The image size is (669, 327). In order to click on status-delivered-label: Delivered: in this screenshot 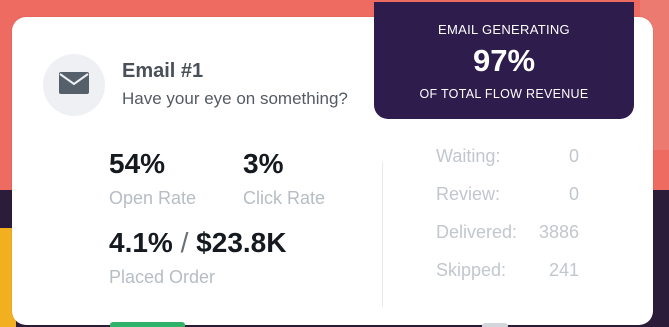, I will do `click(477, 232)`.